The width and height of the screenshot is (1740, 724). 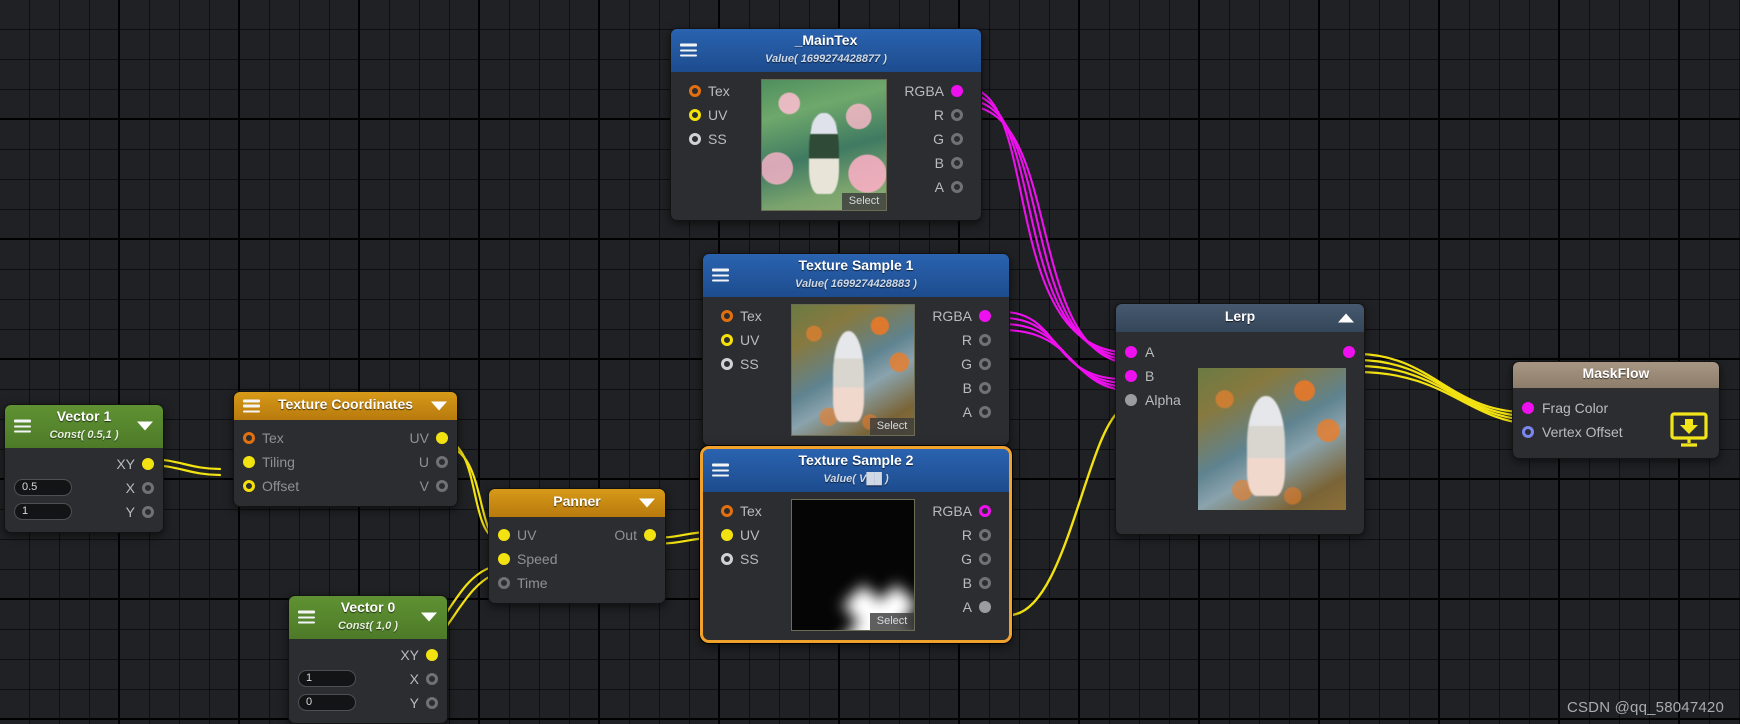 I want to click on node-panner-header: Panner, so click(x=577, y=503).